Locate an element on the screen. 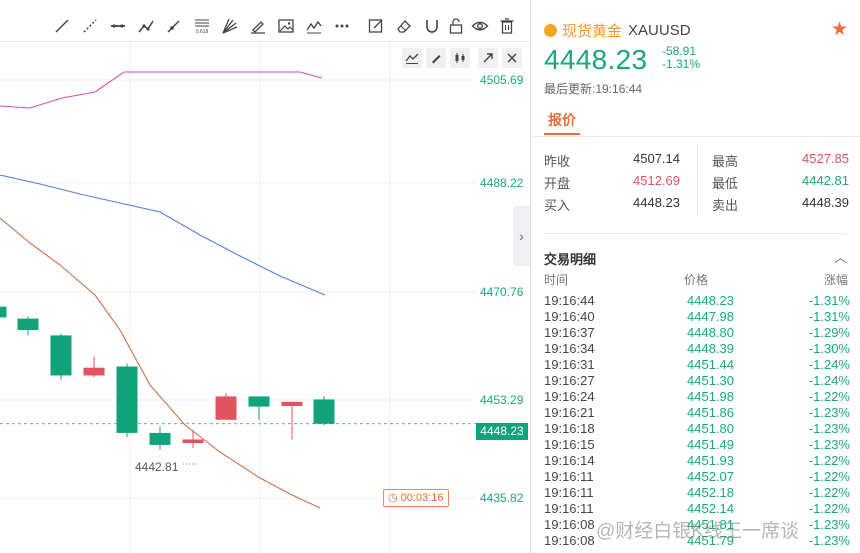 This screenshot has width=860, height=553. trade-price: 4451.98 is located at coordinates (710, 396).